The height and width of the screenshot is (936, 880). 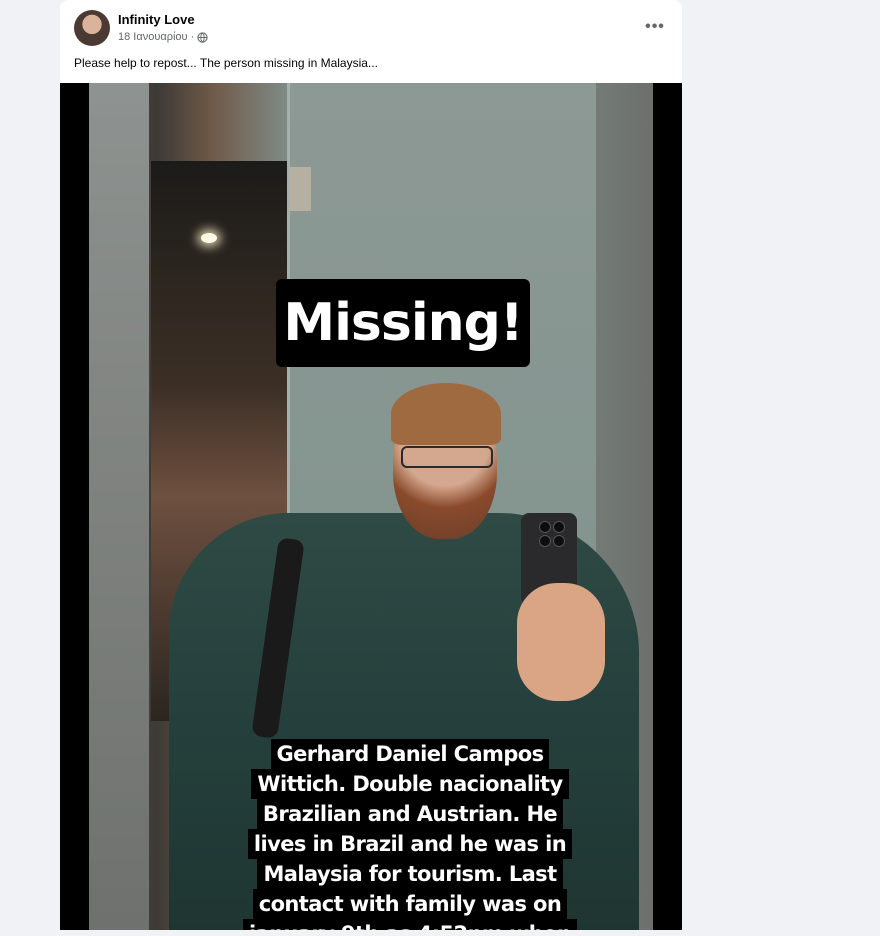 I want to click on more-options-icon: •••, so click(x=655, y=27).